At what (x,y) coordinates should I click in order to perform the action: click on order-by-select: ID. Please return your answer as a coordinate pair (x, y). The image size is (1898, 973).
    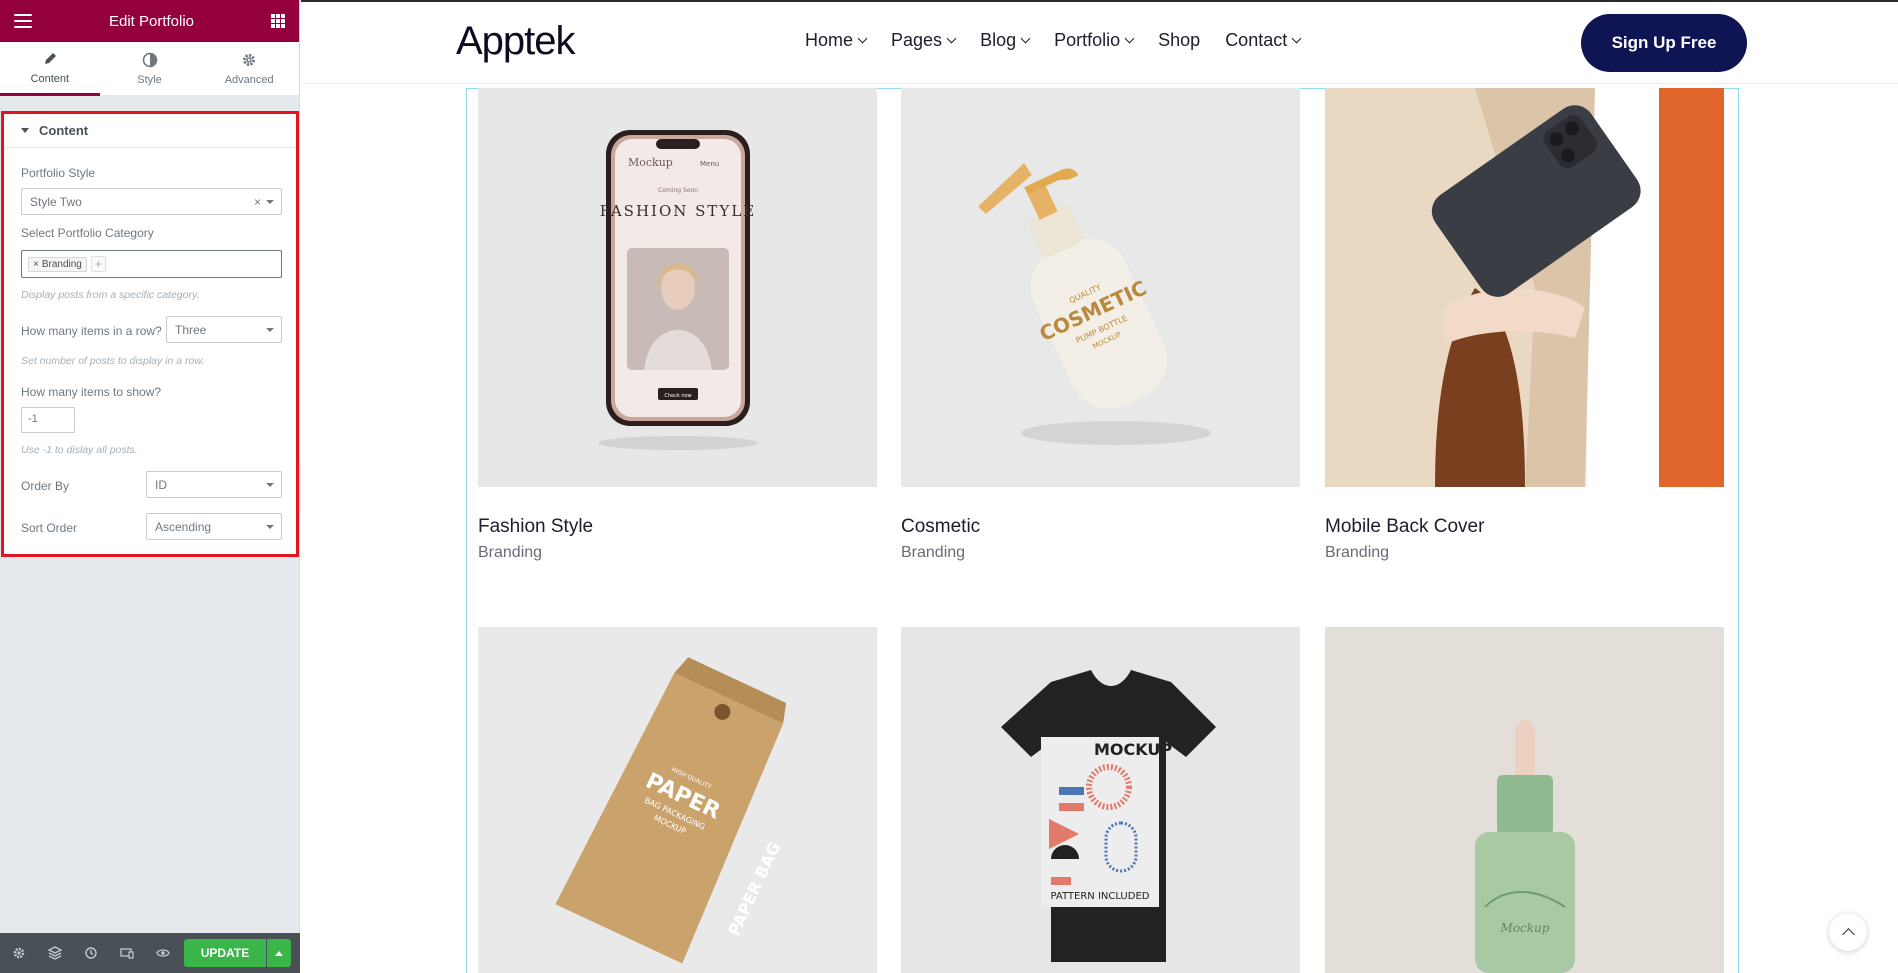
    Looking at the image, I should click on (214, 484).